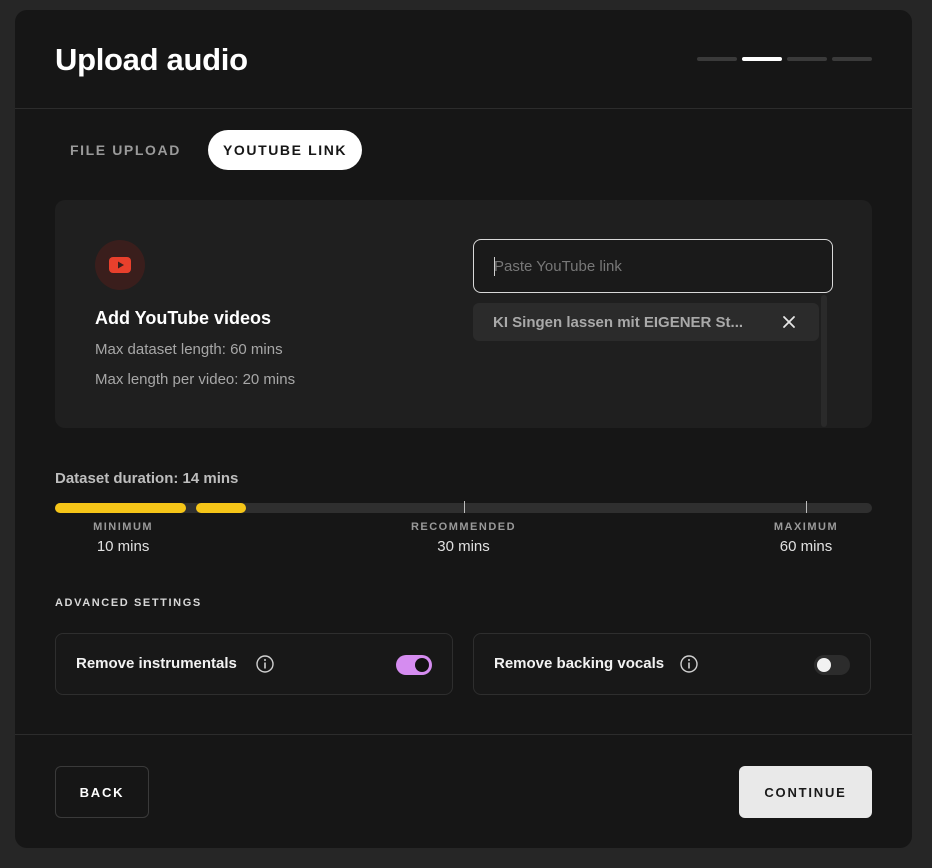 The height and width of the screenshot is (868, 932). Describe the element at coordinates (414, 665) in the screenshot. I see `remove-instrumentals-toggle` at that location.